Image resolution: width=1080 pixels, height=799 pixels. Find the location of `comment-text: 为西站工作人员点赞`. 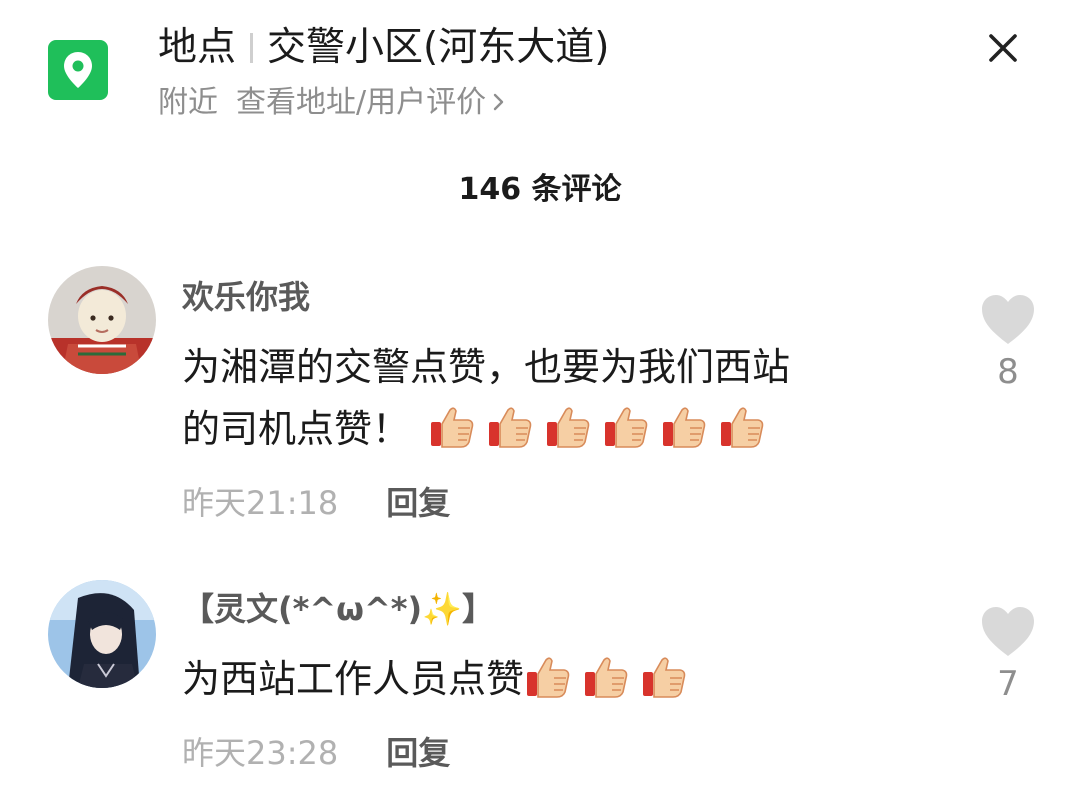

comment-text: 为西站工作人员点赞 is located at coordinates (552, 679).